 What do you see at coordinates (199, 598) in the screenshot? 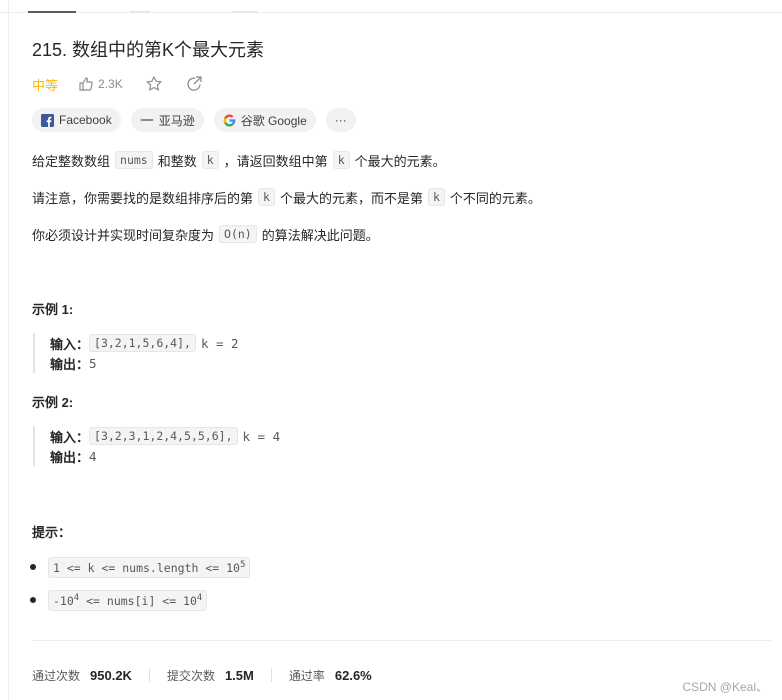
I see `superscript: 4` at bounding box center [199, 598].